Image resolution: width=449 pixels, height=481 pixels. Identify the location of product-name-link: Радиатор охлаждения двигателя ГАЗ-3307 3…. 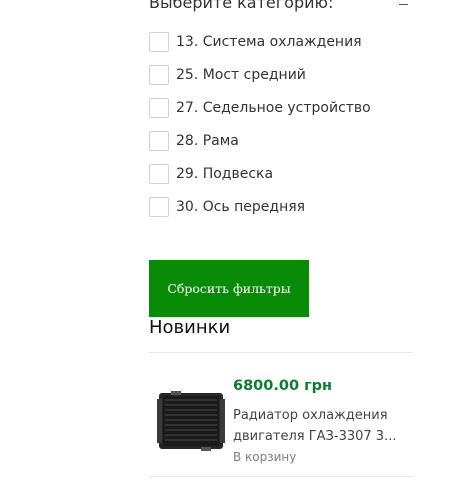
(319, 426).